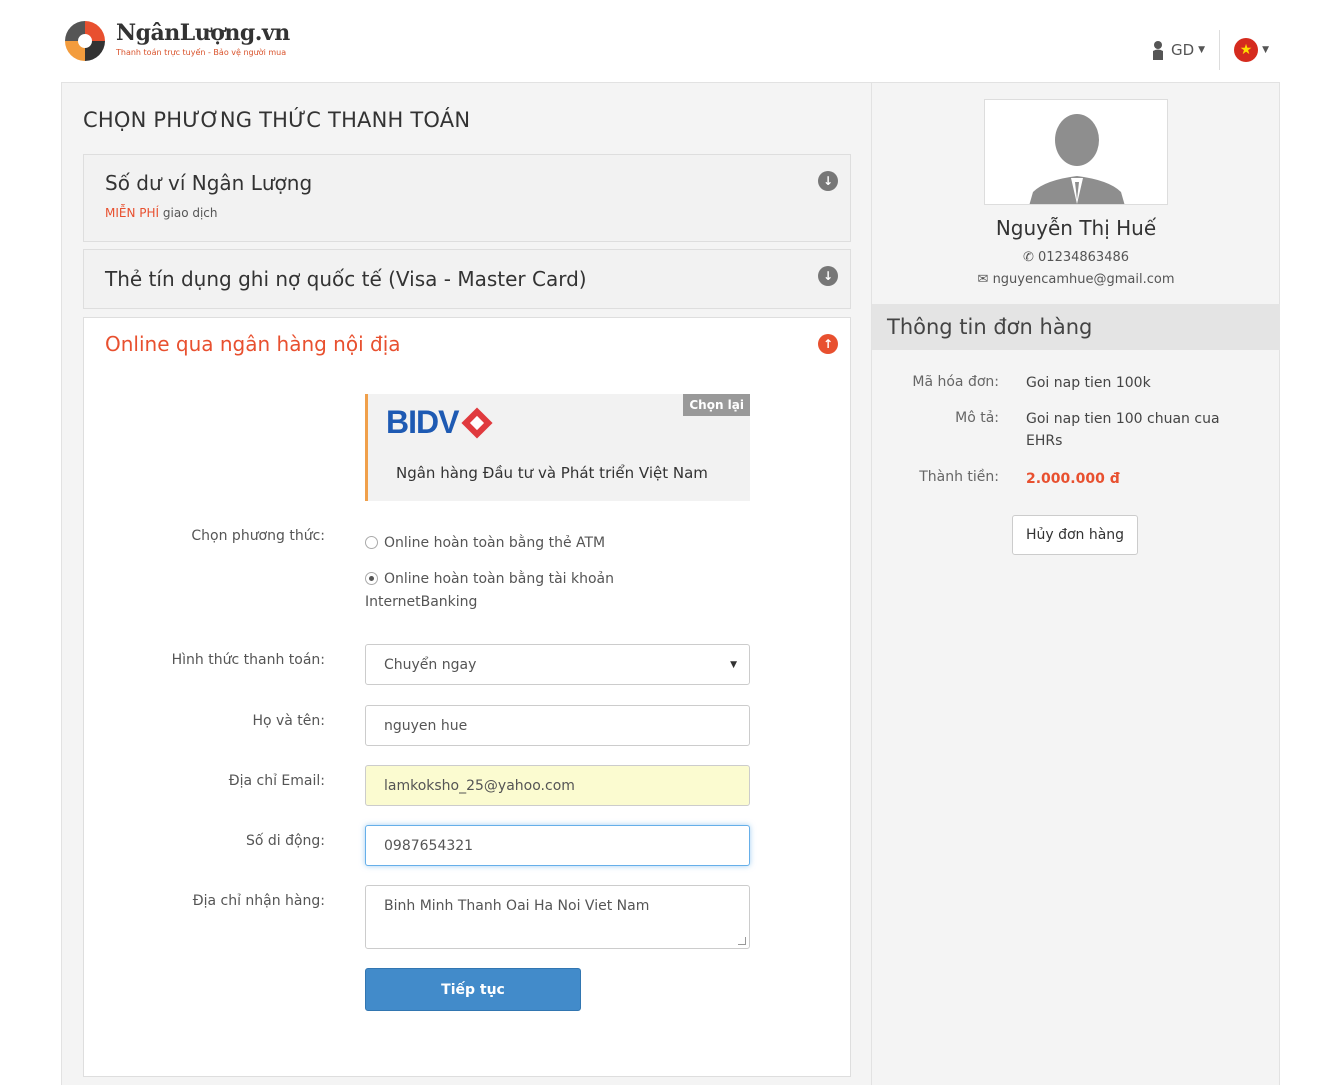 The width and height of the screenshot is (1331, 1085). What do you see at coordinates (959, 477) in the screenshot?
I see `amount-label: Thành tiền:` at bounding box center [959, 477].